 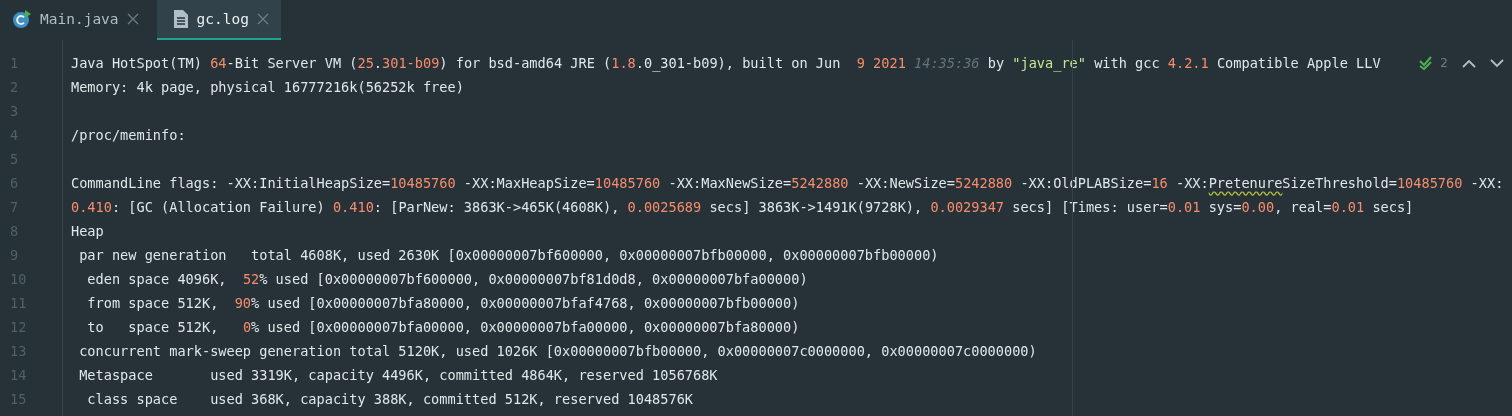 What do you see at coordinates (87, 231) in the screenshot?
I see `code-line: Heap` at bounding box center [87, 231].